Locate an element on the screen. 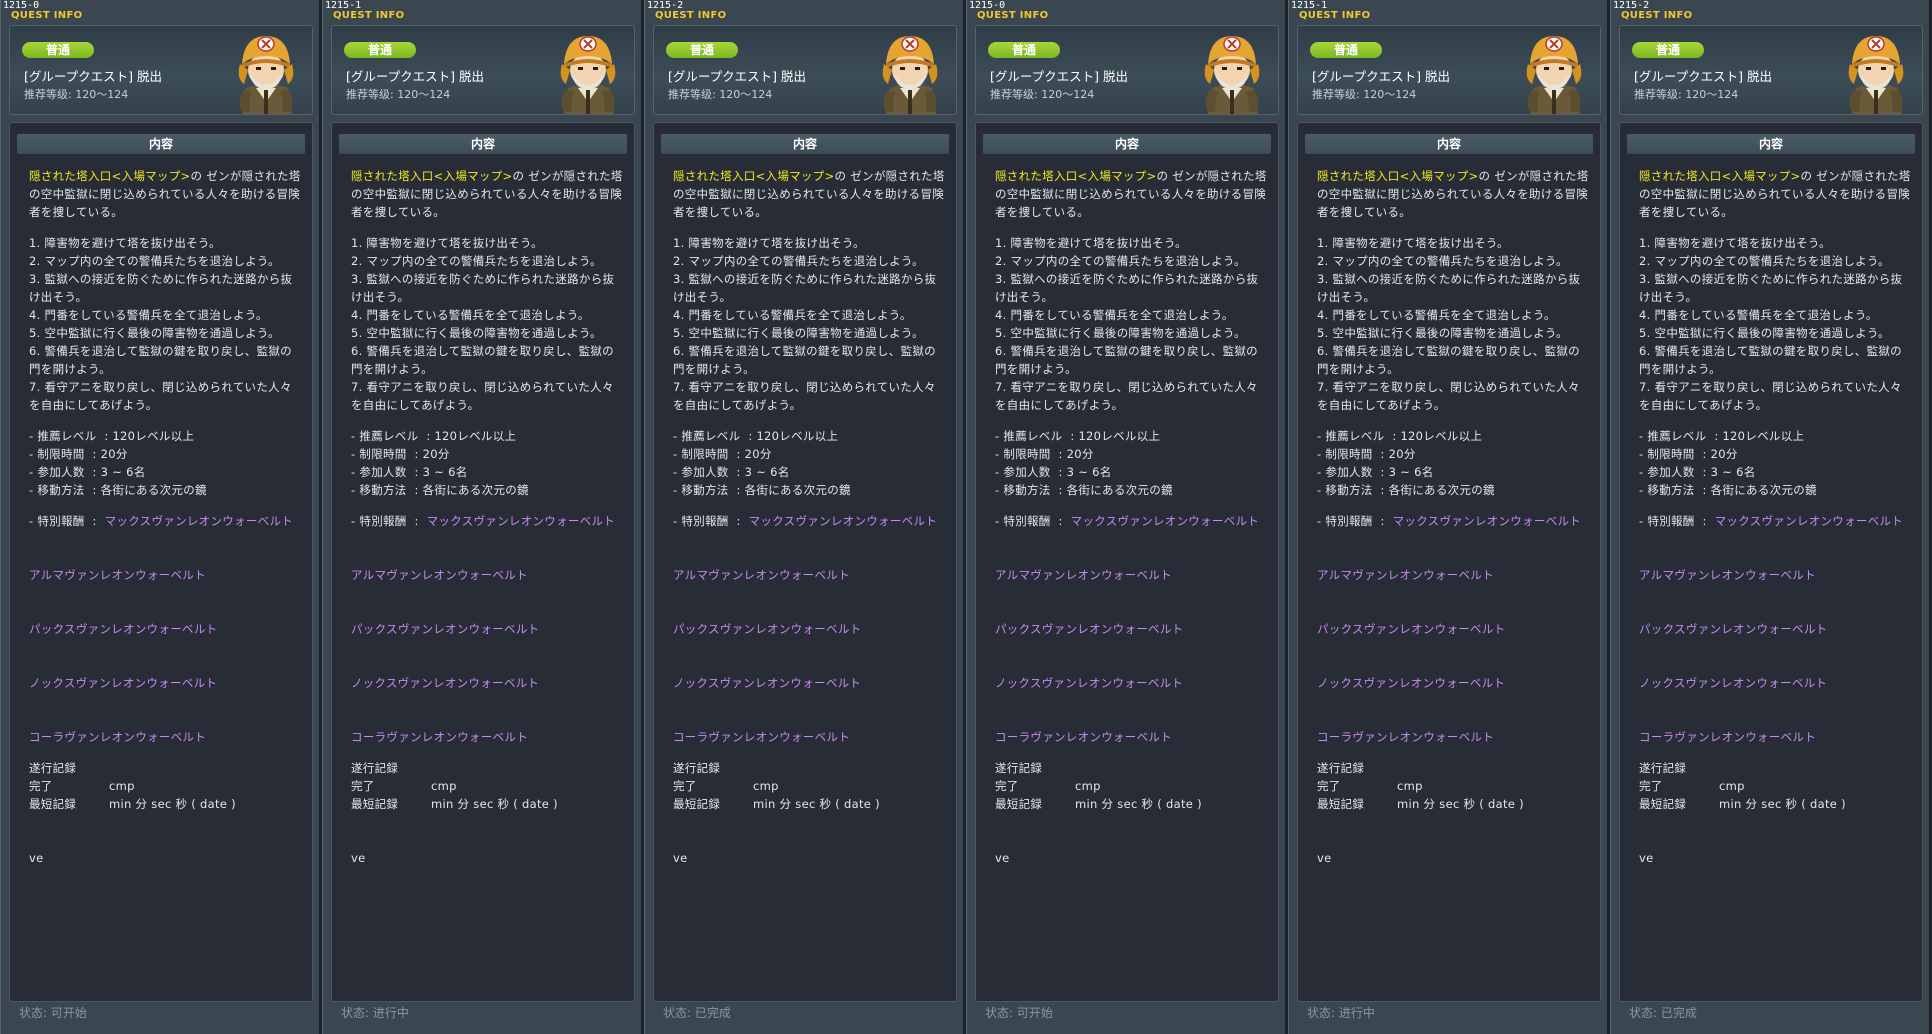  quest-status: 状态: 已完成 is located at coordinates (697, 1013).